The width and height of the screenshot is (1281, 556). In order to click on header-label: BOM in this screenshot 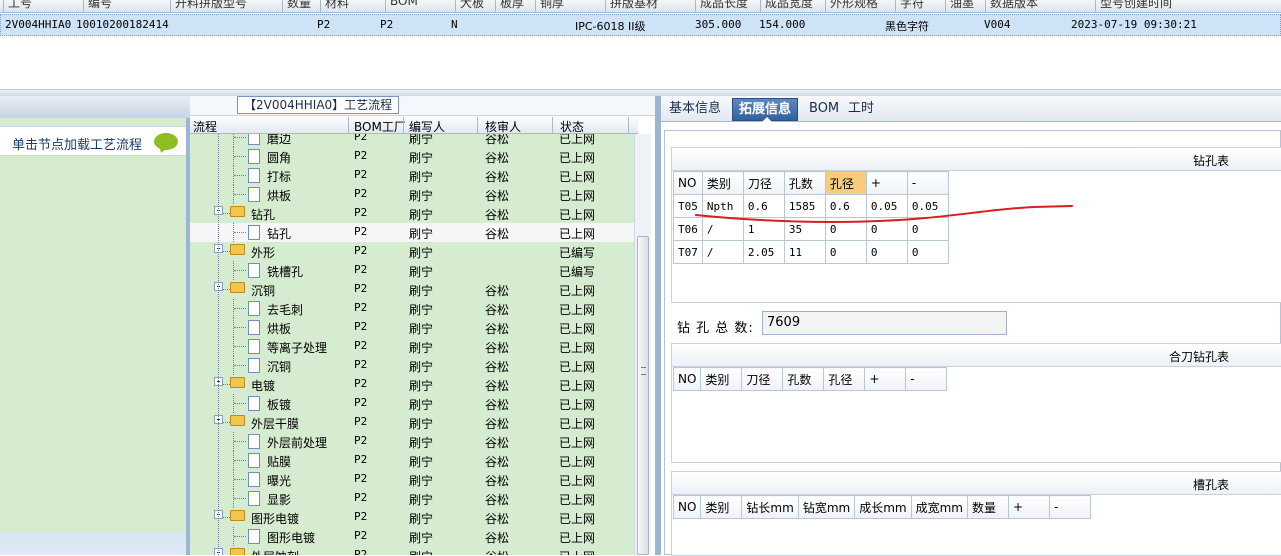, I will do `click(404, 4)`.